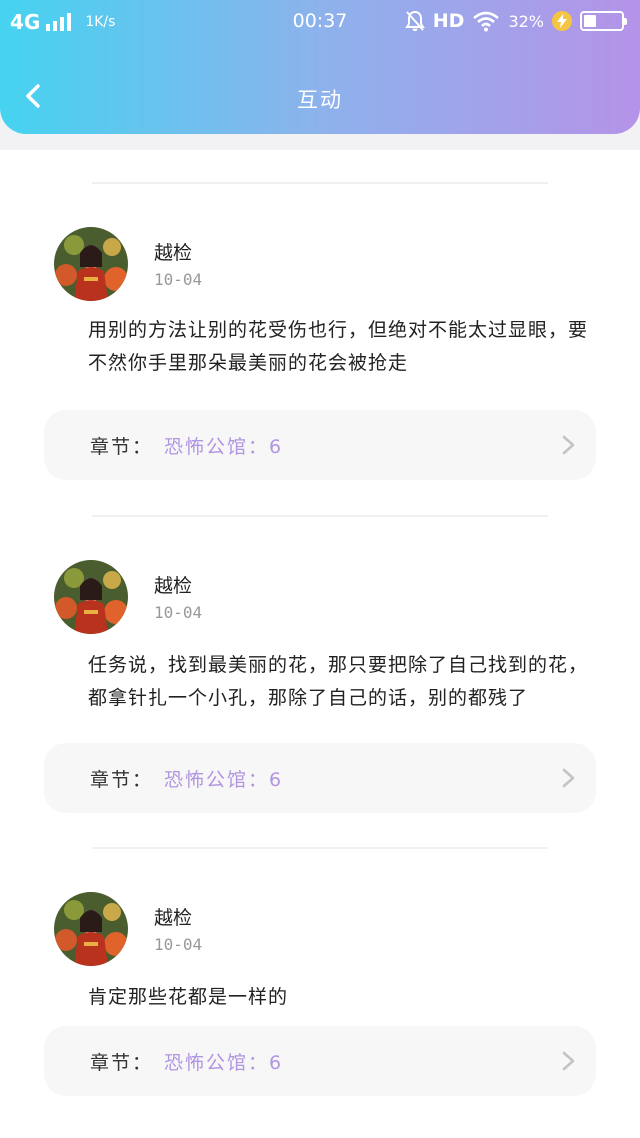  What do you see at coordinates (603, 21) in the screenshot?
I see `battery-icon` at bounding box center [603, 21].